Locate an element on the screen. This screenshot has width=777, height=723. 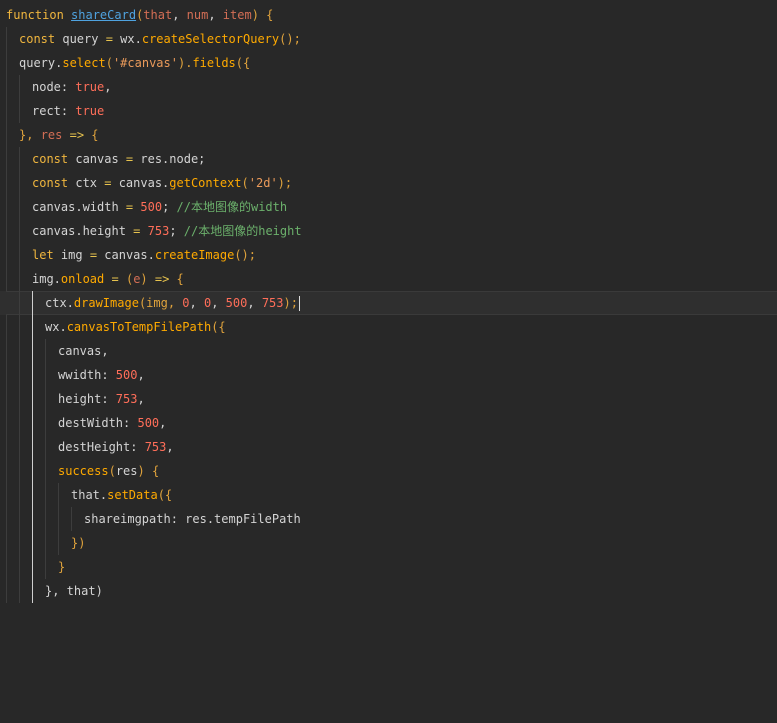
code-line: success(res) { is located at coordinates (388, 471).